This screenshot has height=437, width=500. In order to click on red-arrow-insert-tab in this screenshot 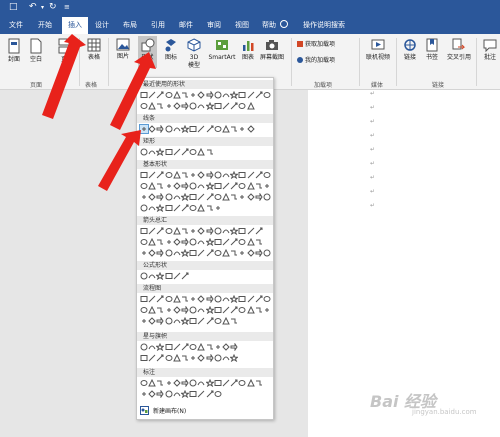, I will do `click(64, 76)`.